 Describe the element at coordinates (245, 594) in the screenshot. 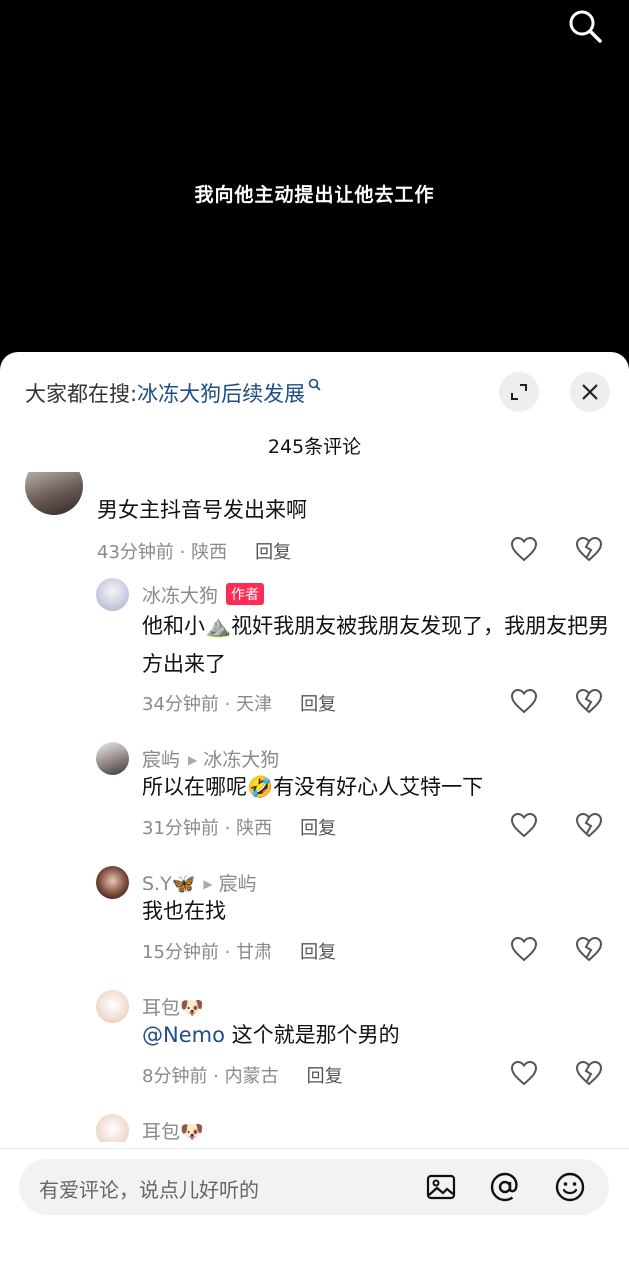

I see `author-badge: 作者` at that location.